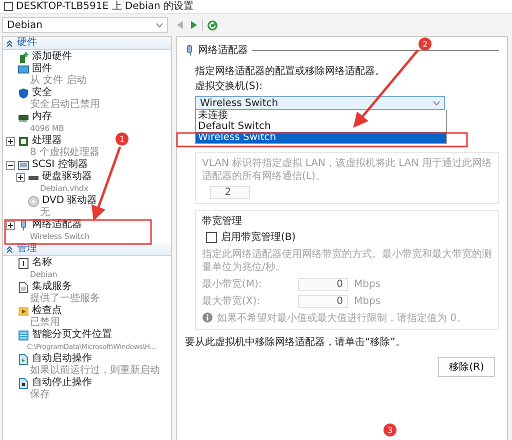  What do you see at coordinates (52, 287) in the screenshot?
I see `settings-item: 集成服务` at bounding box center [52, 287].